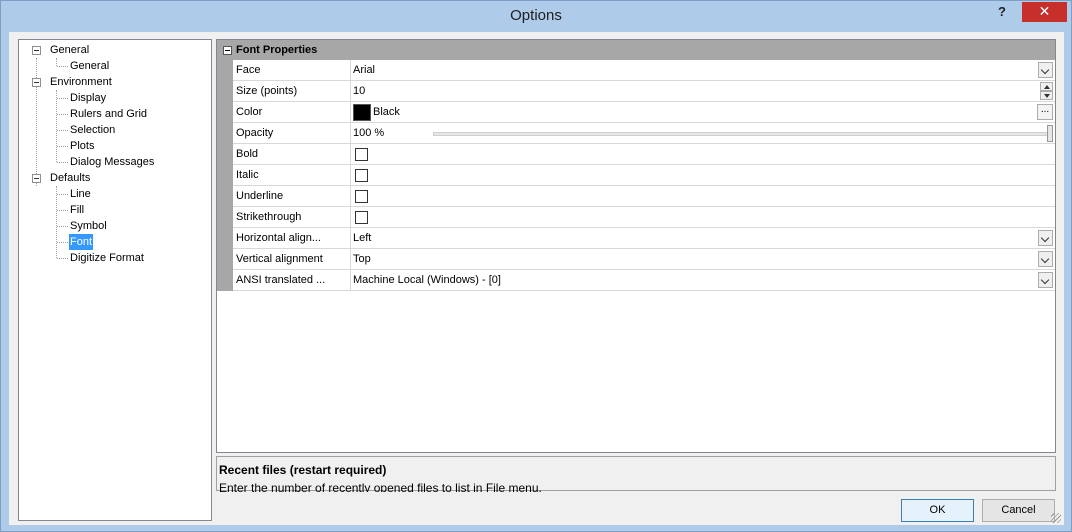 This screenshot has width=1072, height=532. I want to click on underline-checkbox, so click(361, 196).